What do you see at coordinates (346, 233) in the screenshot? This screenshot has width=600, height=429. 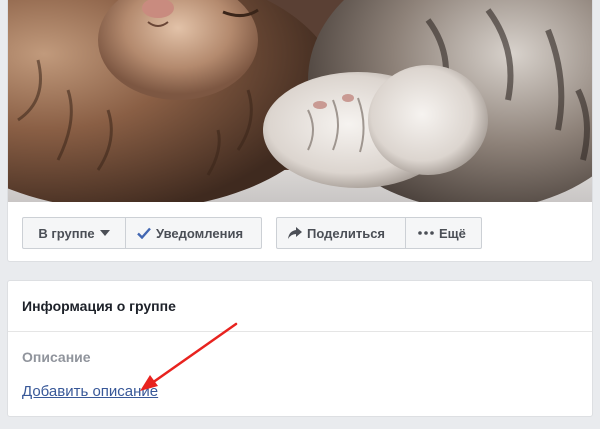 I see `share-label: Поделиться` at bounding box center [346, 233].